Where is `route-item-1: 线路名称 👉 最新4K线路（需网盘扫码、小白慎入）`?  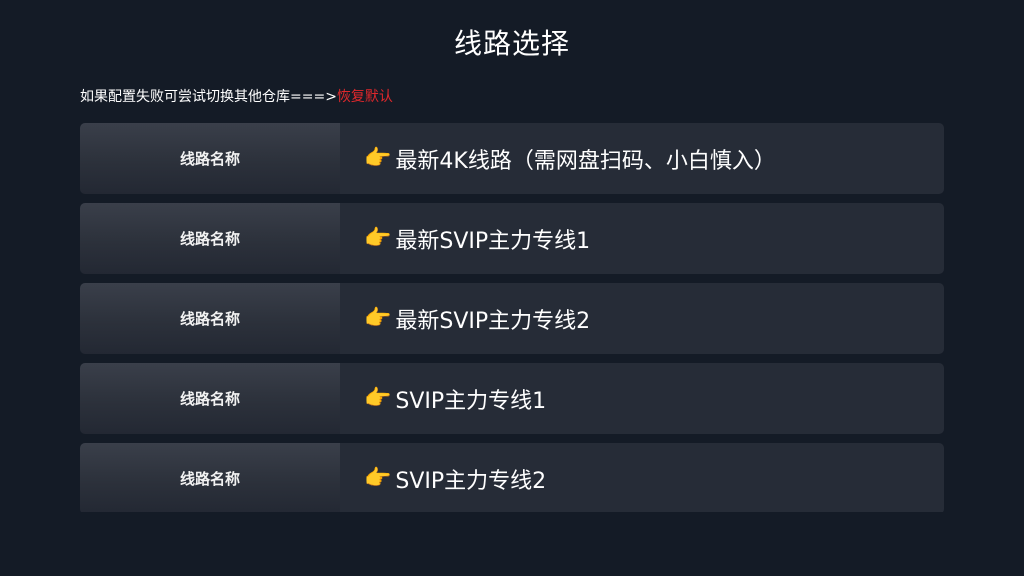
route-item-1: 线路名称 👉 最新4K线路（需网盘扫码、小白慎入） is located at coordinates (512, 158).